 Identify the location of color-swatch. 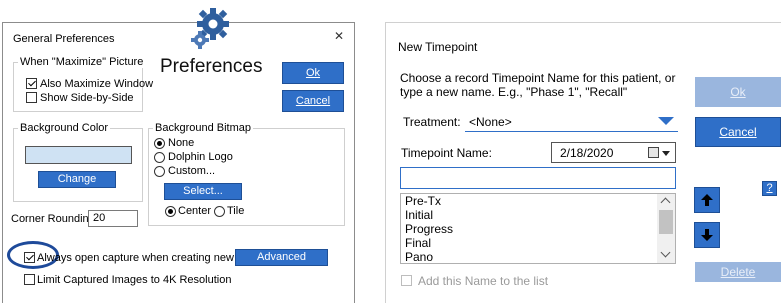
(78, 155).